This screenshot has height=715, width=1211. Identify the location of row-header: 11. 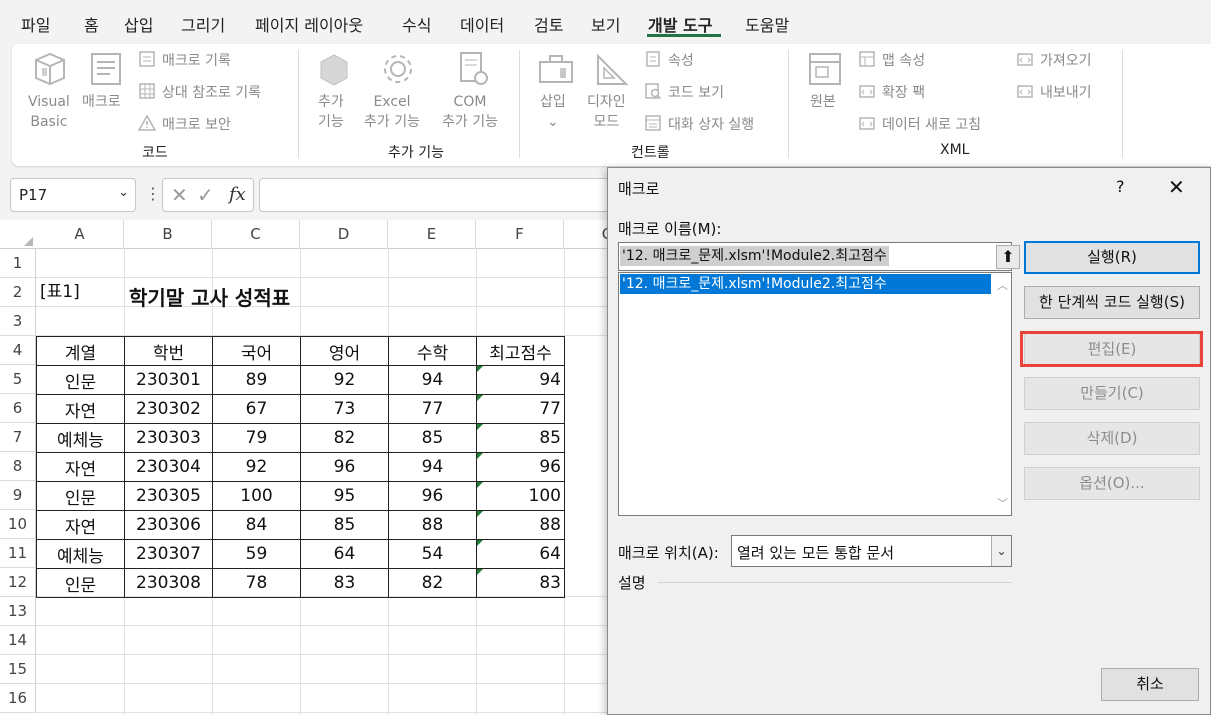
(18, 553).